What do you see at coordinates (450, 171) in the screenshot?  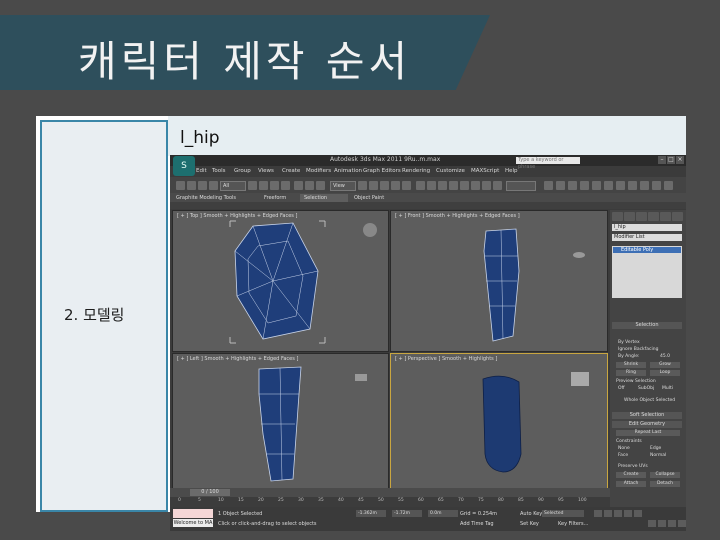 I see `menu-customize: Customize` at bounding box center [450, 171].